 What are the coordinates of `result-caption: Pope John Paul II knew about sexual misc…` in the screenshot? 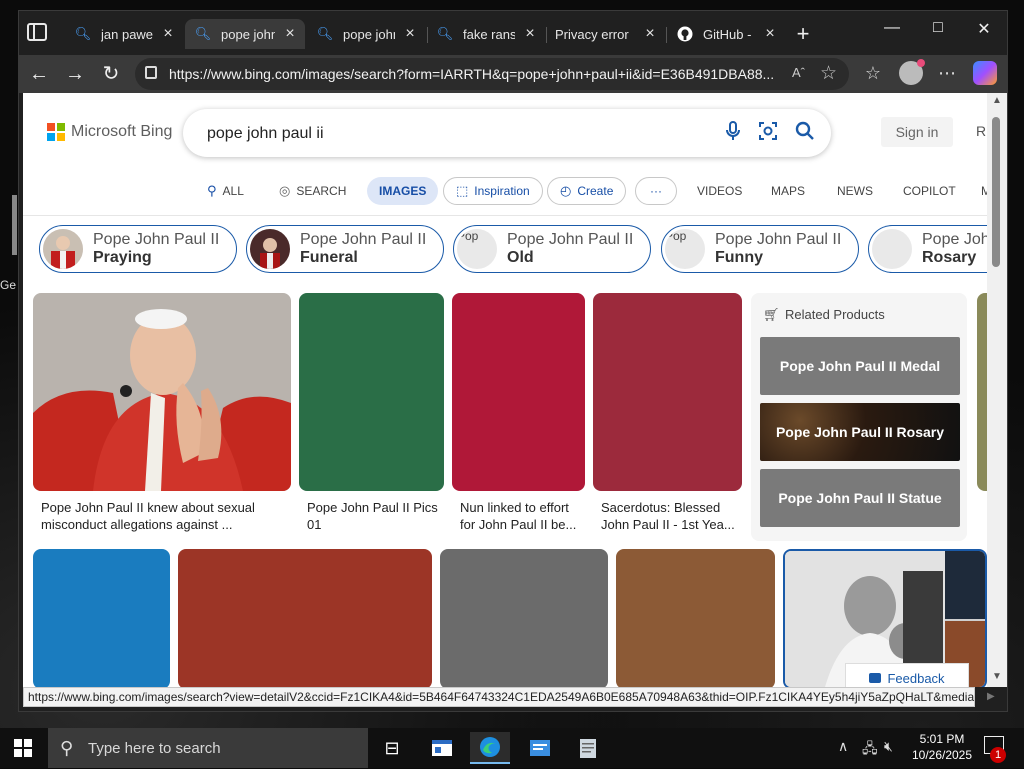 It's located at (161, 516).